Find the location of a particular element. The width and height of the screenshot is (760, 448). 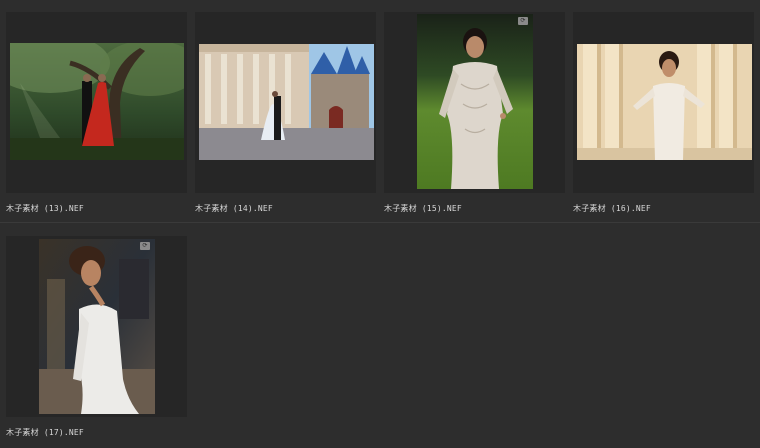

row-divider is located at coordinates (380, 222).